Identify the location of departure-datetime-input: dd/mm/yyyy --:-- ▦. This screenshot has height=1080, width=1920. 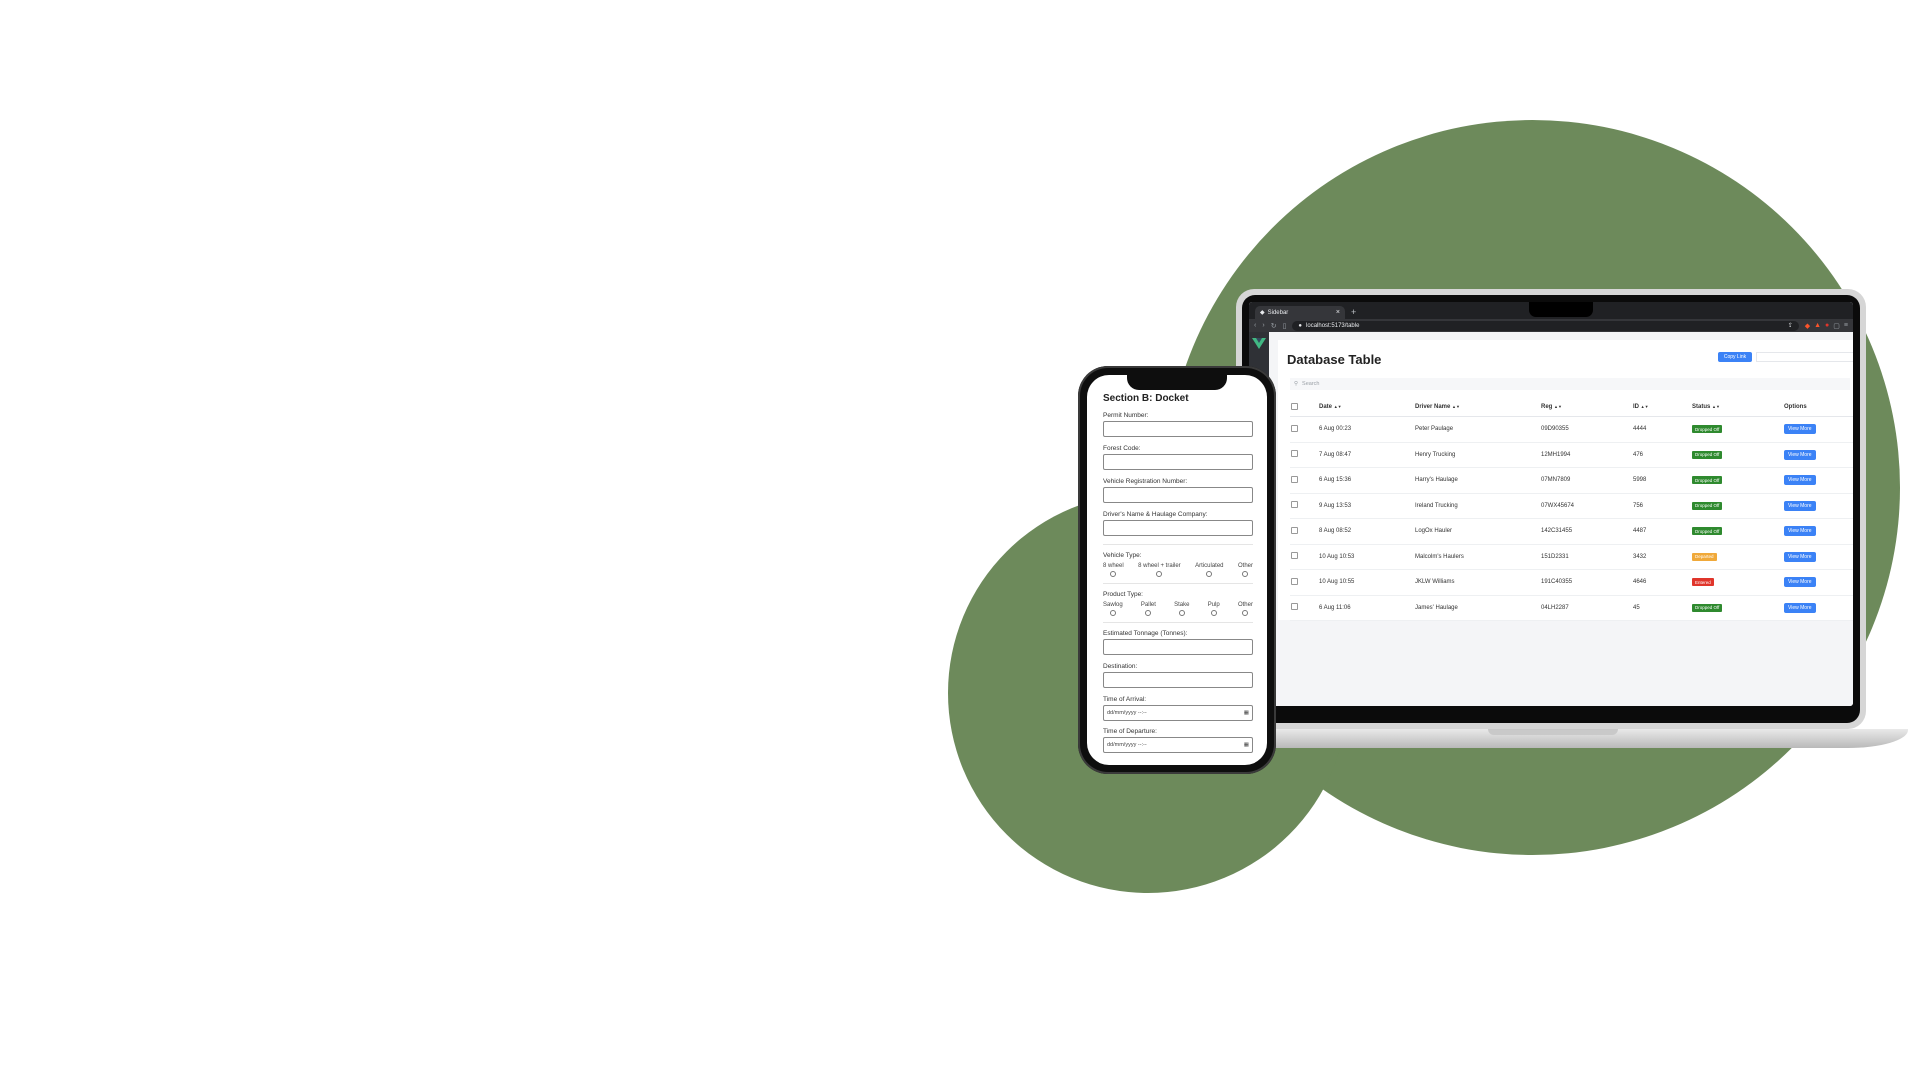
(1178, 745).